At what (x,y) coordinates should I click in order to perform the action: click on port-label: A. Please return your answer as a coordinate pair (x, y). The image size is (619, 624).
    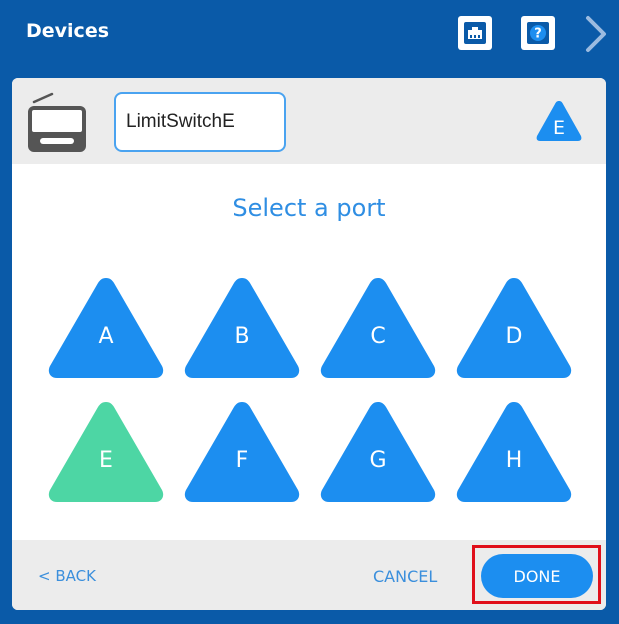
    Looking at the image, I should click on (106, 336).